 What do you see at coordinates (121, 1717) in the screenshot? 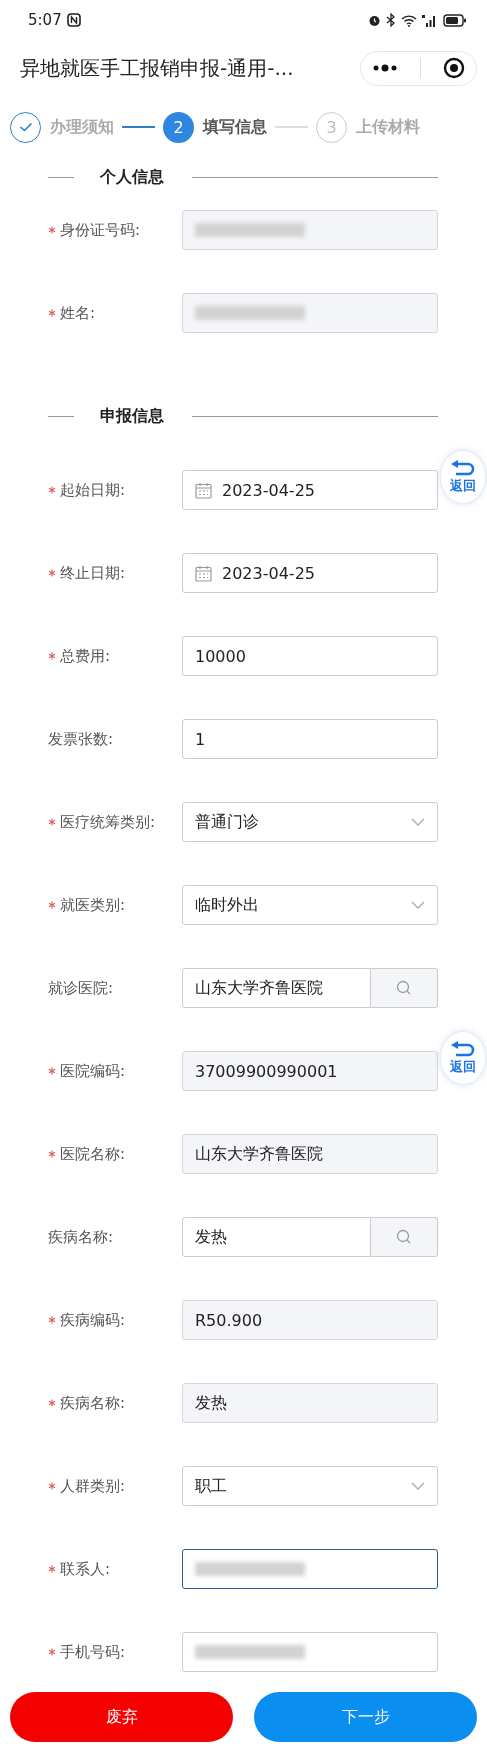
I see `discard-button: 废弃` at bounding box center [121, 1717].